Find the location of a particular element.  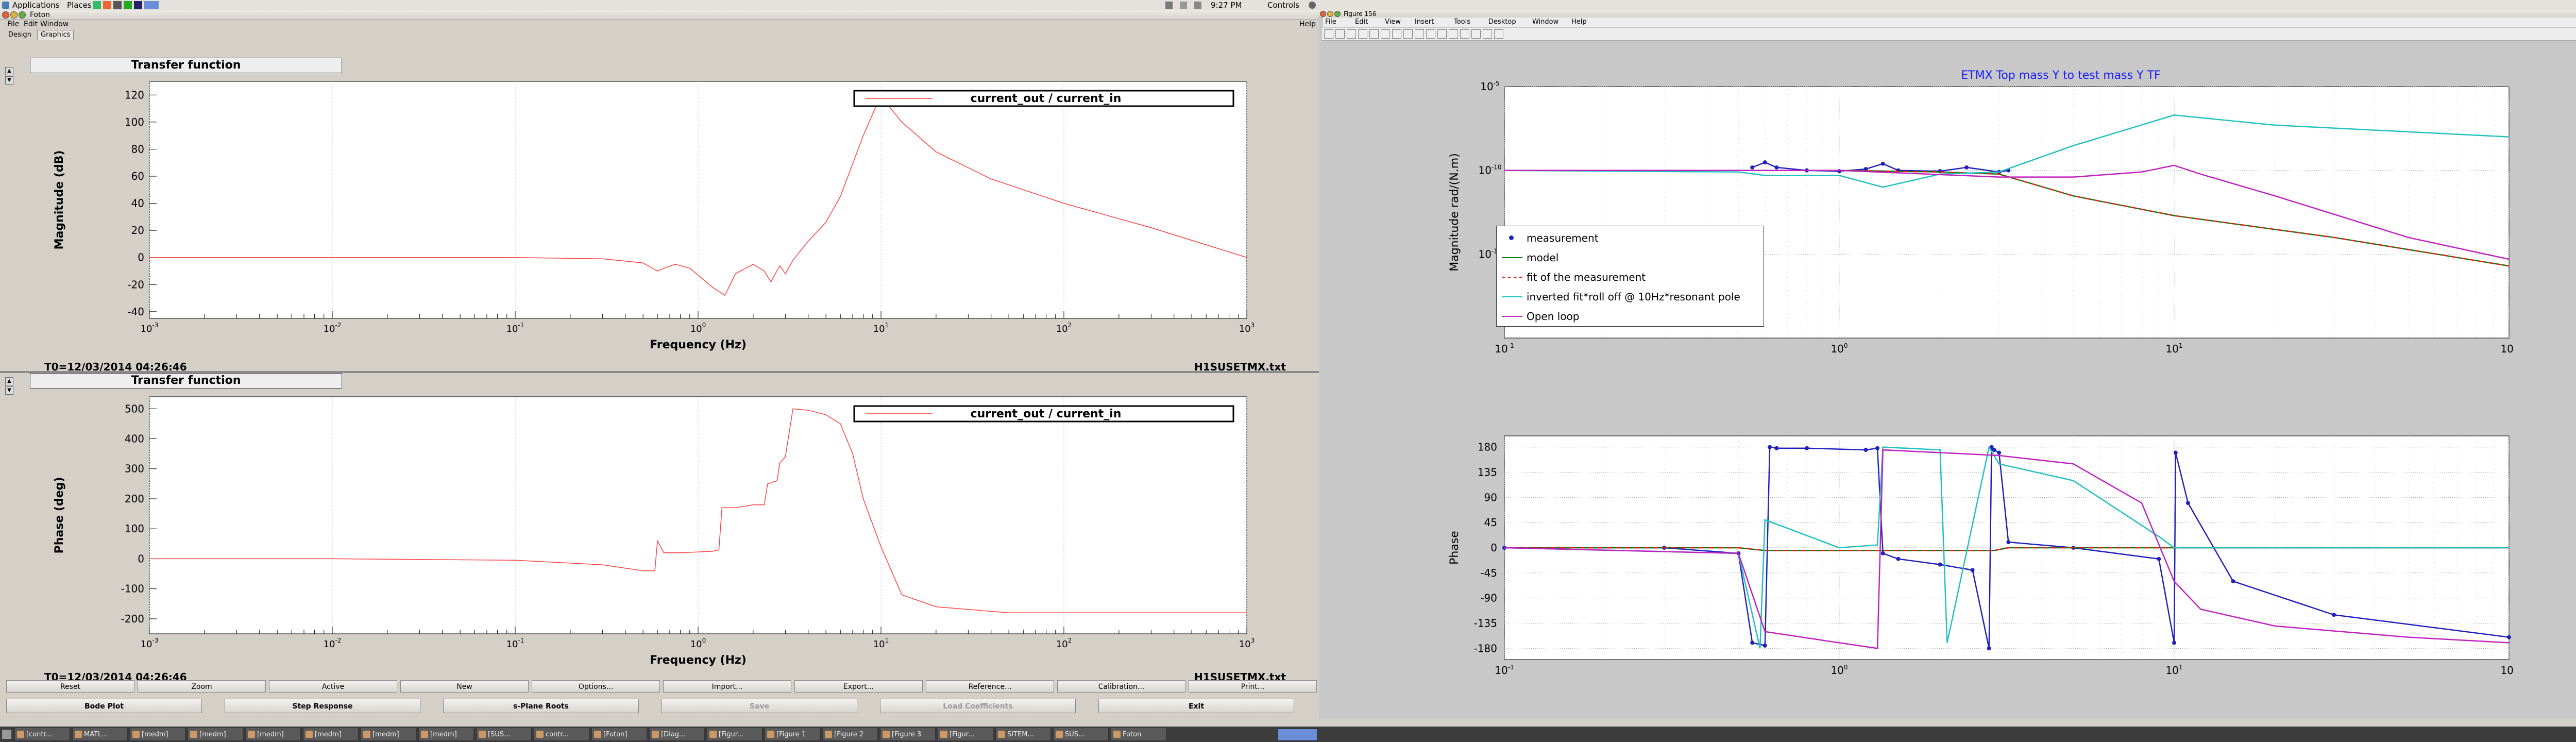

show-desktop-icon is located at coordinates (6, 734).